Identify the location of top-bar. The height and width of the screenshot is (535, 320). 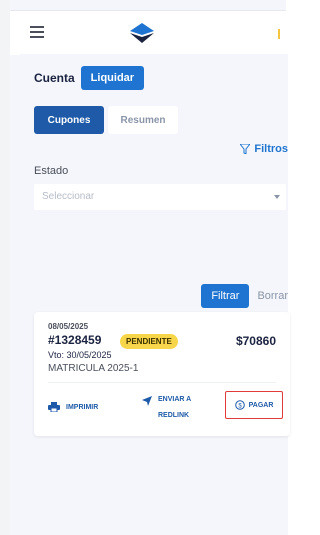
(148, 32).